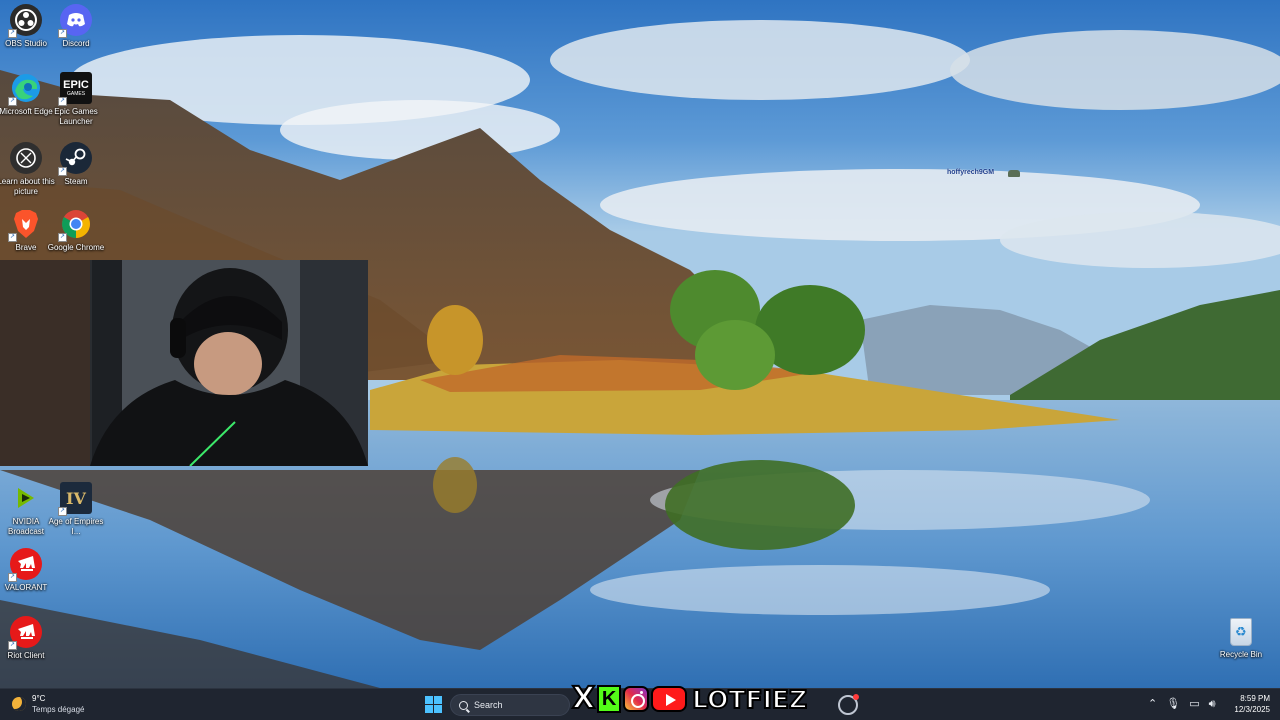 The height and width of the screenshot is (720, 1280). Describe the element at coordinates (26, 655) in the screenshot. I see `desktop-icon-label: Riot Client` at that location.